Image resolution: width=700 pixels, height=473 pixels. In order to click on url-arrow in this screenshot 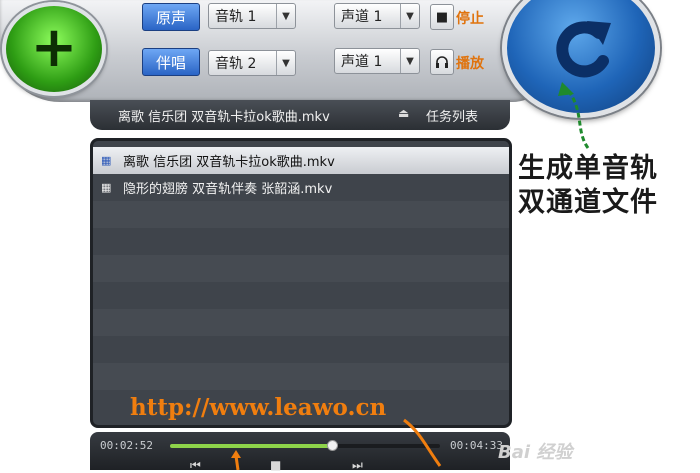, I will do `click(422, 442)`.